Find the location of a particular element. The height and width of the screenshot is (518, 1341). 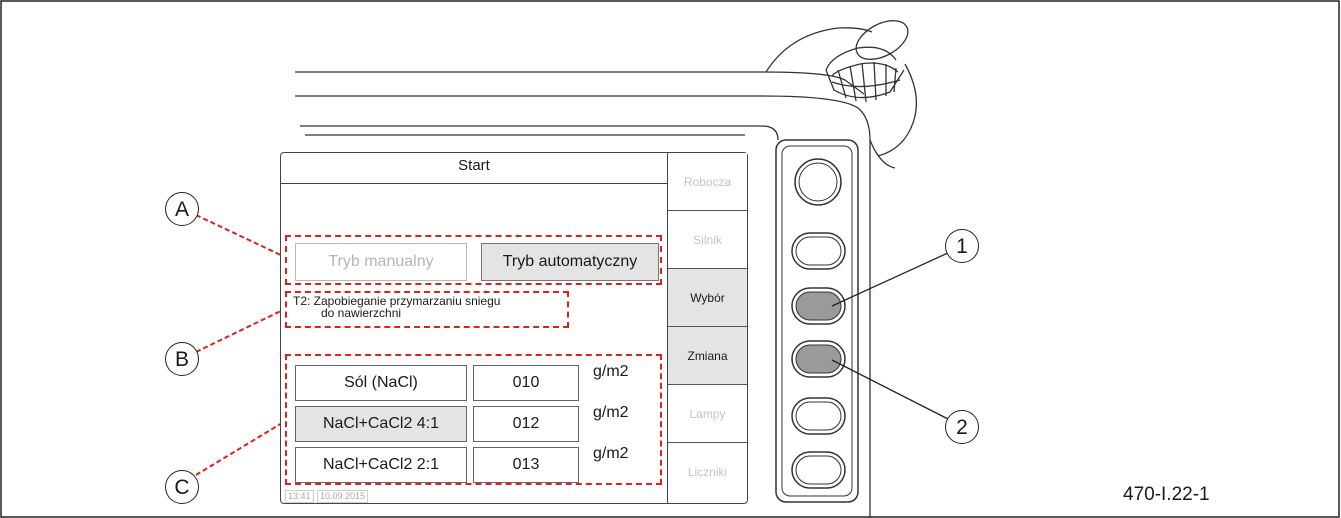

callout-label-c: C is located at coordinates (182, 487).